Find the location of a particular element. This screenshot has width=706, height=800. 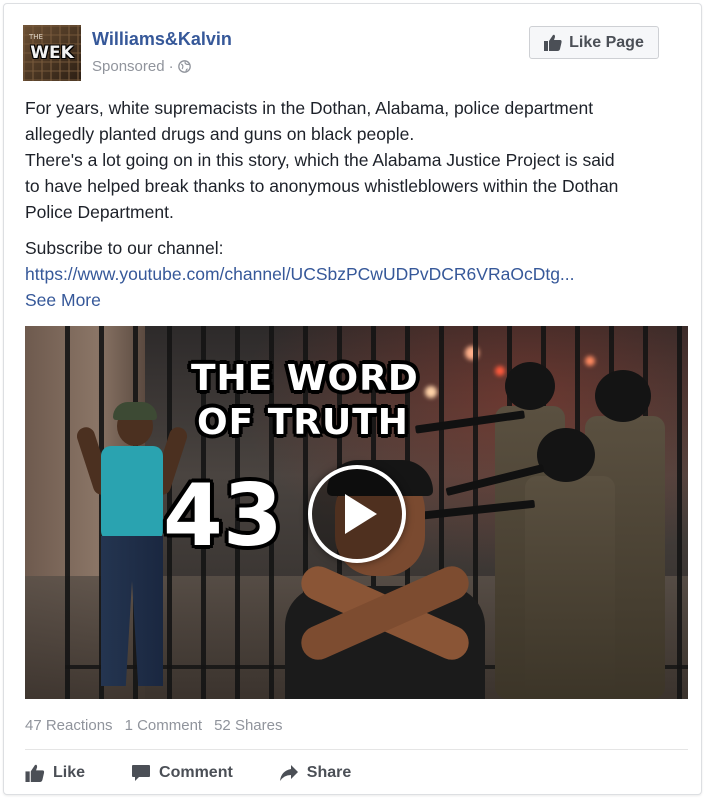

avatar-small-text: THE is located at coordinates (36, 37).